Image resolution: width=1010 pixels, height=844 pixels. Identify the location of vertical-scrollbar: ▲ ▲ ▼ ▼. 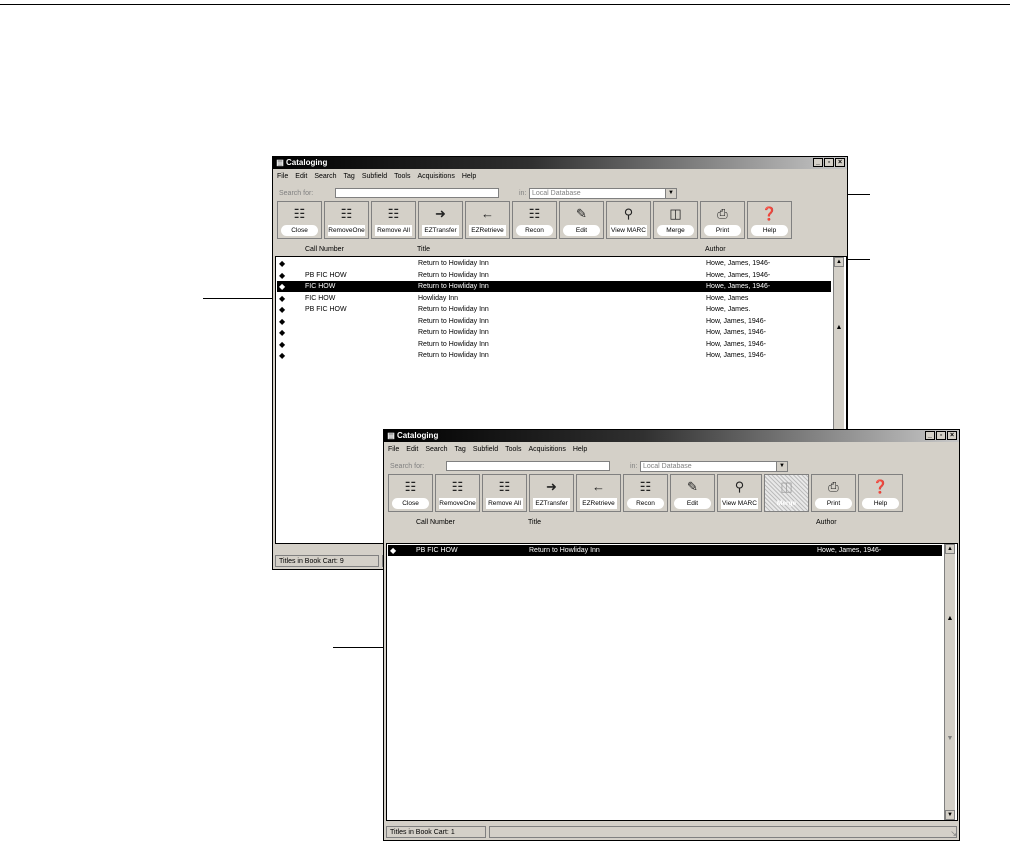
(949, 682).